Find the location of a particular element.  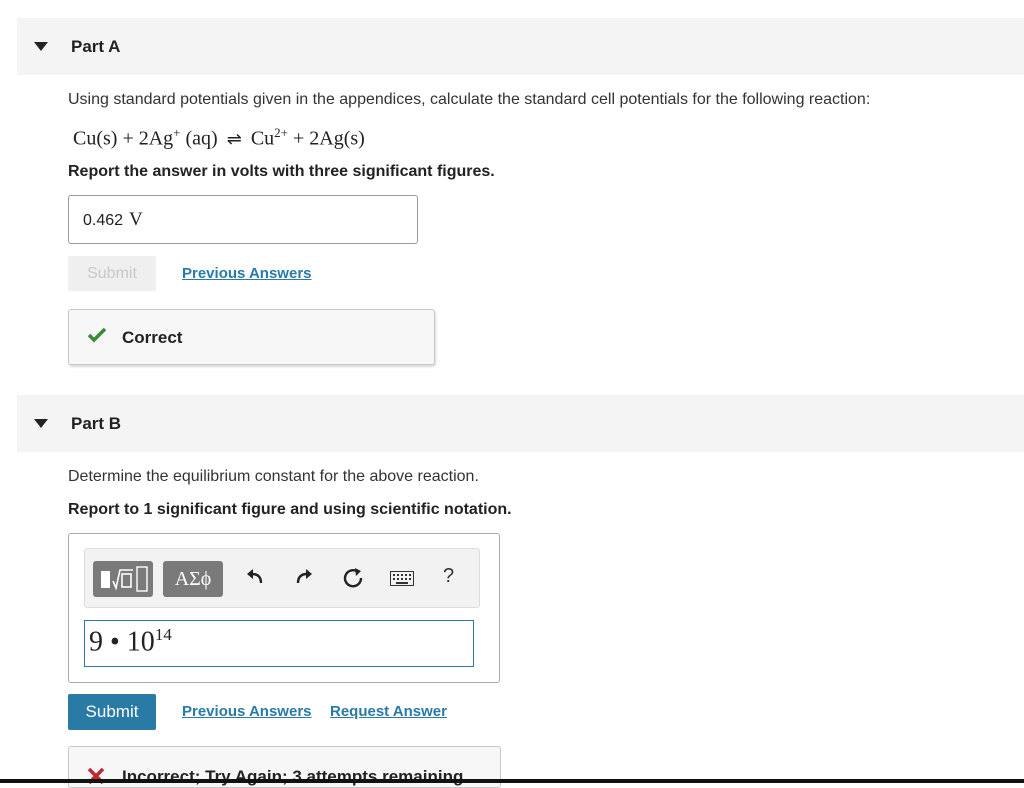

part-b-title: Part B is located at coordinates (96, 423).